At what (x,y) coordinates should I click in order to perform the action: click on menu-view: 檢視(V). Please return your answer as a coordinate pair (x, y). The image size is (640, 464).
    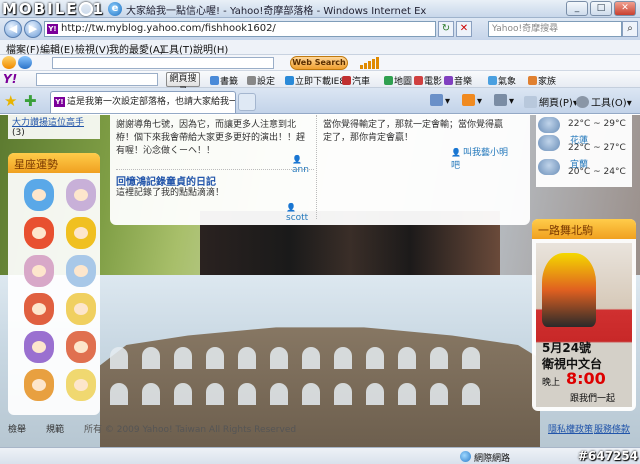
    Looking at the image, I should click on (92, 48).